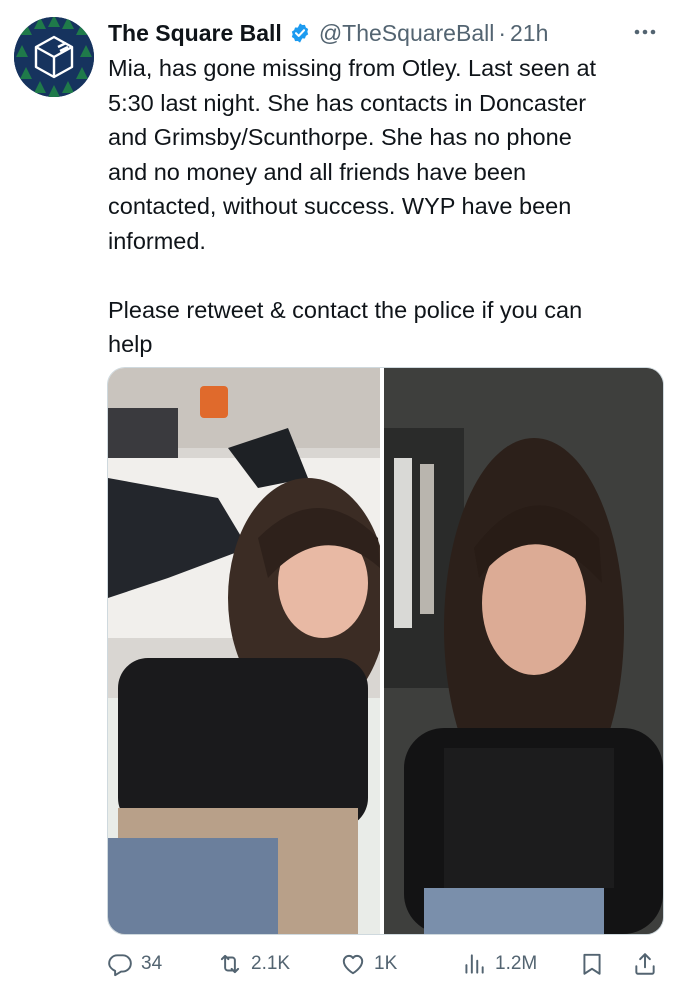 The image size is (678, 1000). What do you see at coordinates (353, 964) in the screenshot?
I see `heart-icon` at bounding box center [353, 964].